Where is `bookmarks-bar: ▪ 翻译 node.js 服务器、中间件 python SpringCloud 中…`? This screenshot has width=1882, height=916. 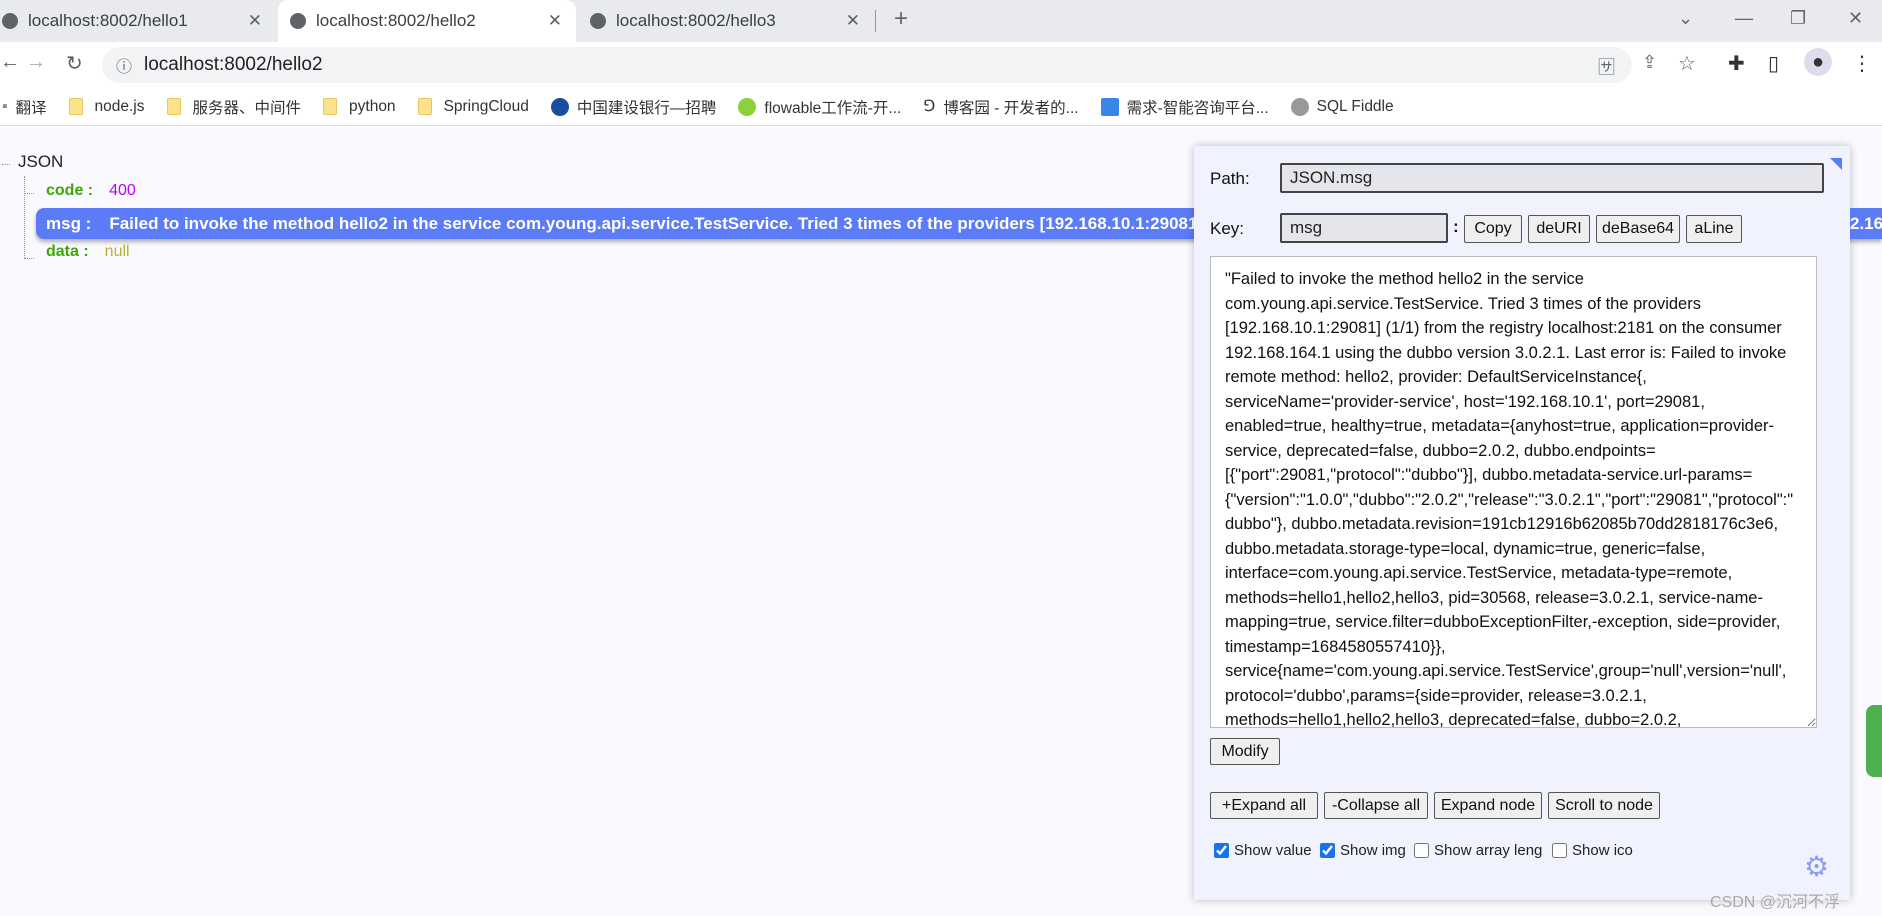 bookmarks-bar: ▪ 翻译 node.js 服务器、中间件 python SpringCloud 中… is located at coordinates (941, 107).